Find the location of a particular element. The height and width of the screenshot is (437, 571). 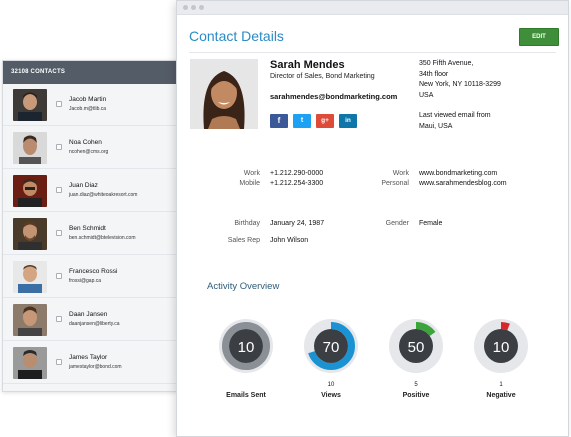

address-line: New York, NY 10118-3299 is located at coordinates (460, 84).